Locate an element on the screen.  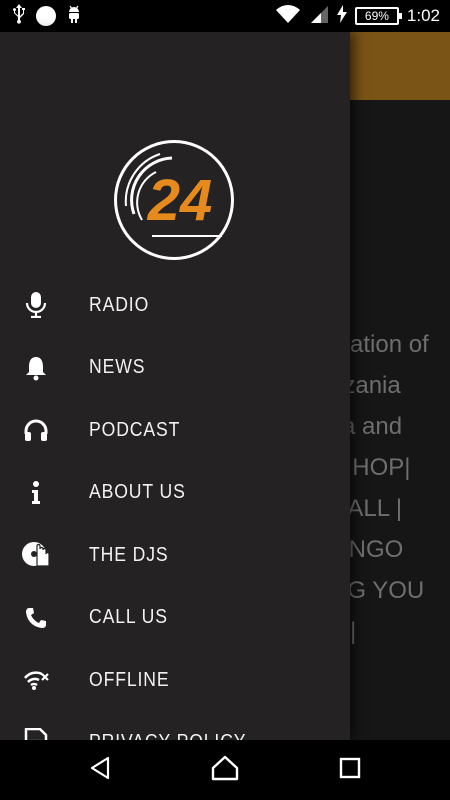
status-bar-notifications is located at coordinates (47, 16).